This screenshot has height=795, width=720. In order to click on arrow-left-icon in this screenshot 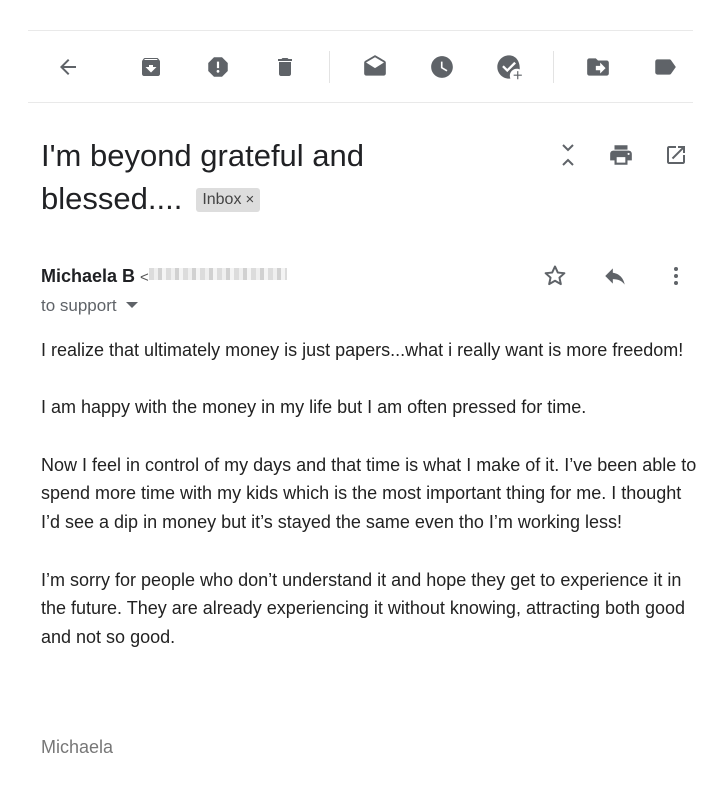, I will do `click(68, 67)`.